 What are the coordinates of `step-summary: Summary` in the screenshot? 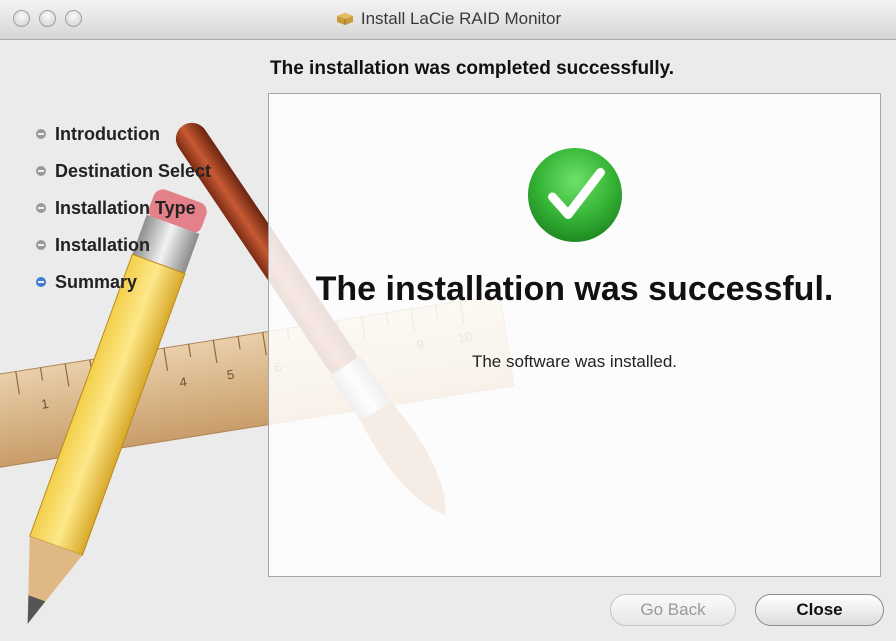 It's located at (123, 290).